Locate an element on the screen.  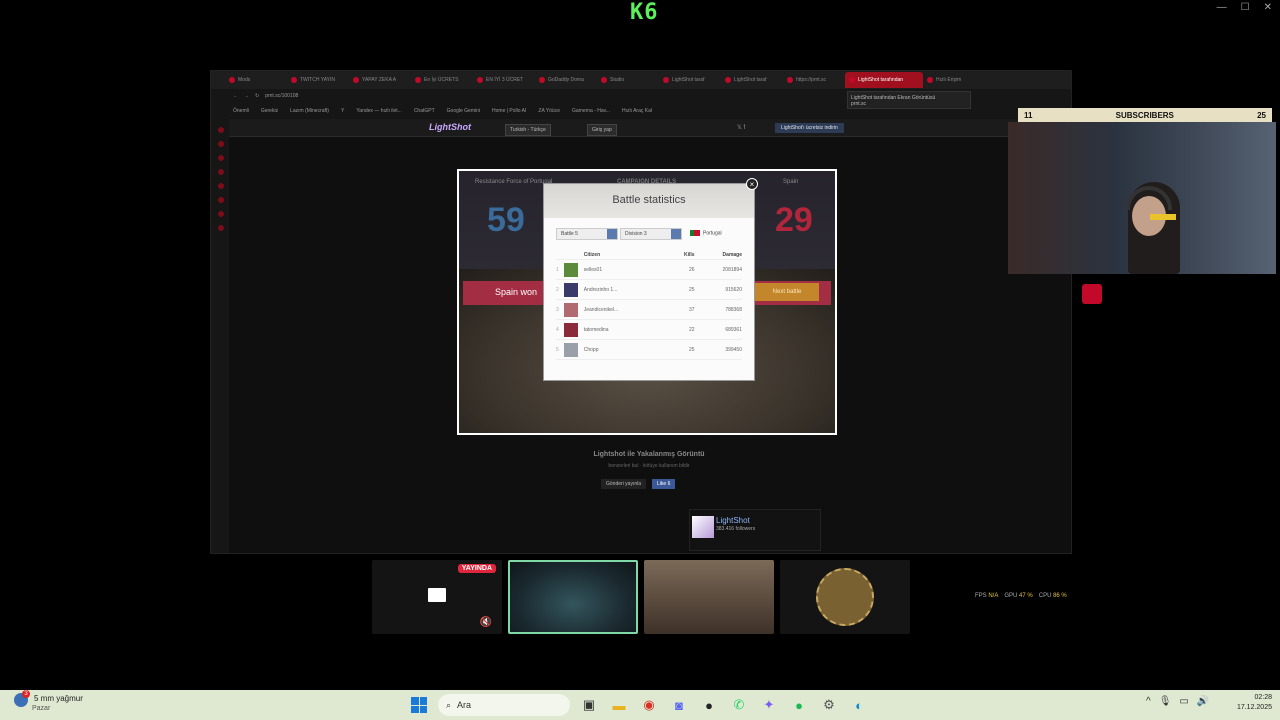
bookmark-item: Home | Pollo AI is located at coordinates (509, 111).